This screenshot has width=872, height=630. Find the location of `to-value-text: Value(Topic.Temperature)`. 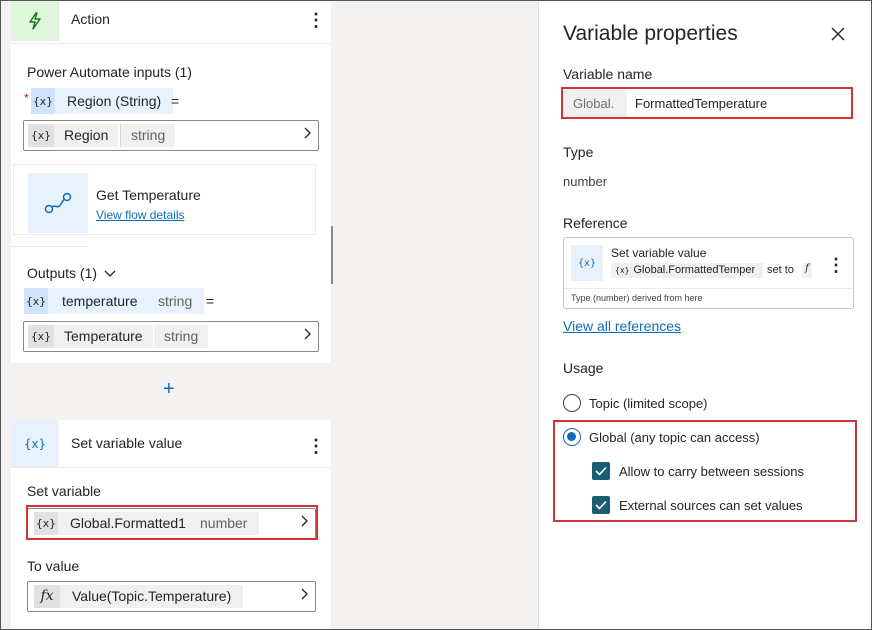

to-value-text: Value(Topic.Temperature) is located at coordinates (152, 596).